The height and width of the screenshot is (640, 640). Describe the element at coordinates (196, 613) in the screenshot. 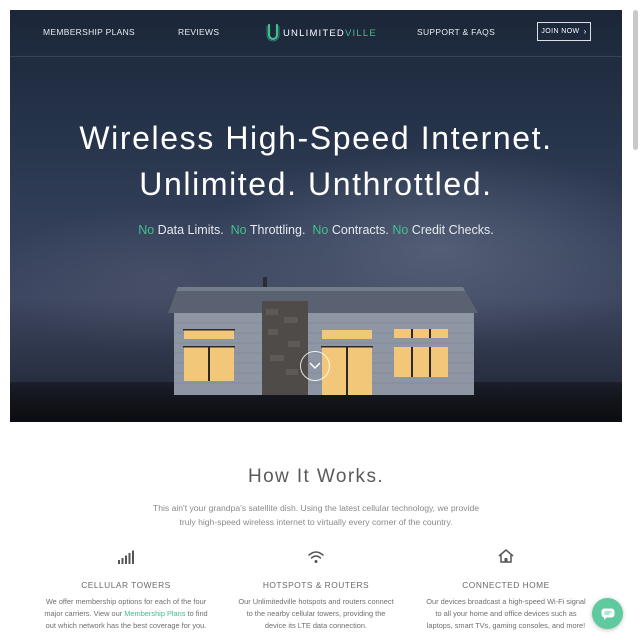

I see `feature-text-fragment: to find` at that location.